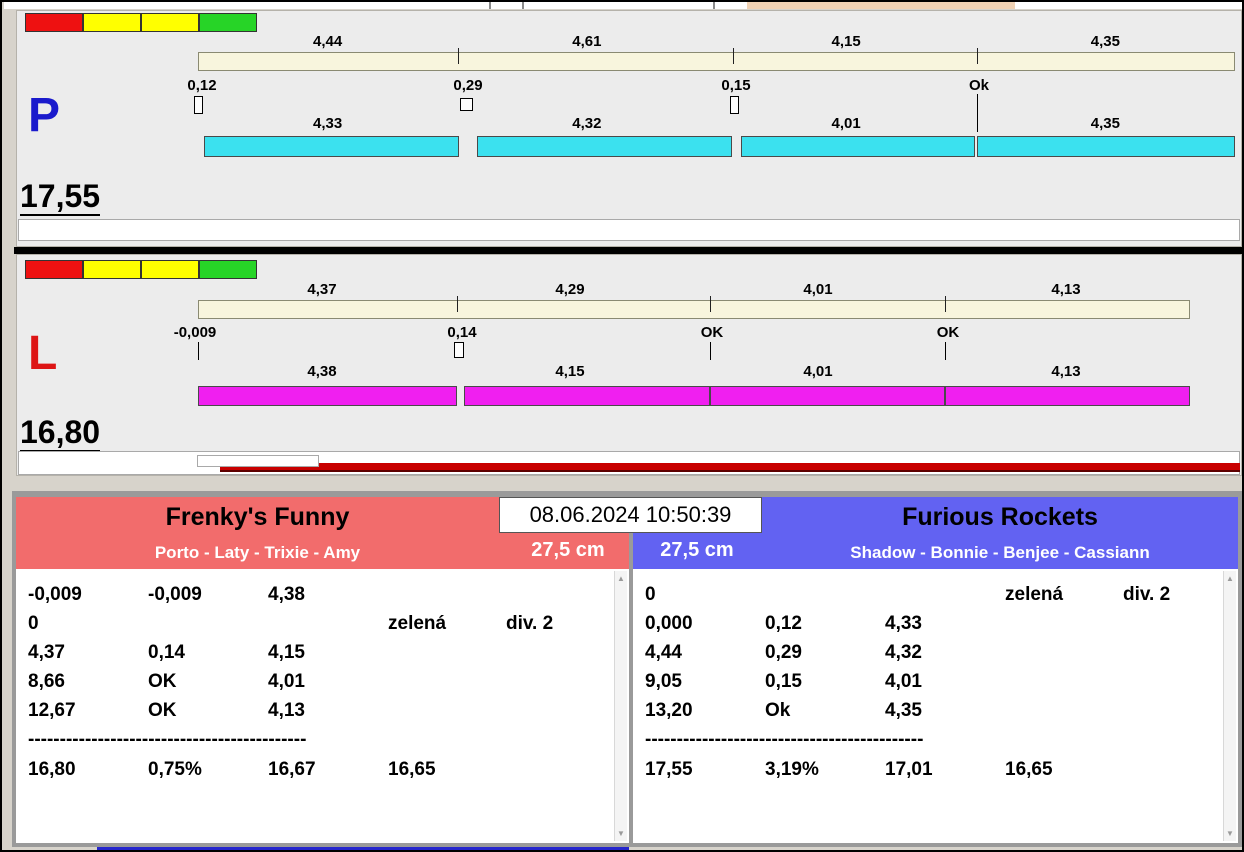  What do you see at coordinates (292, 769) in the screenshot?
I see `cell: 16,67` at bounding box center [292, 769].